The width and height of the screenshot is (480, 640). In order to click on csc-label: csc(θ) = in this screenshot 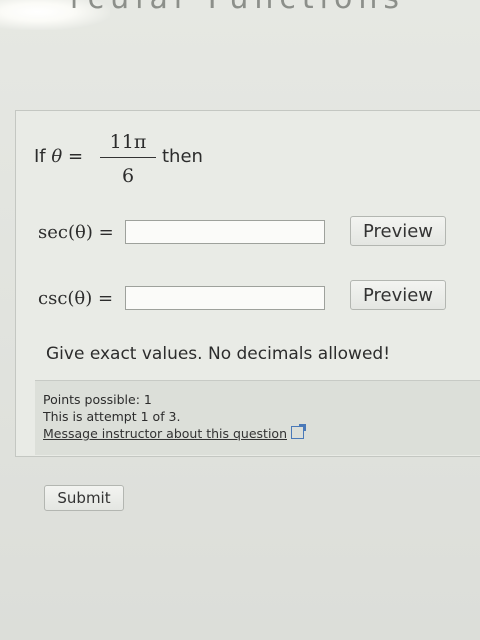, I will do `click(76, 298)`.